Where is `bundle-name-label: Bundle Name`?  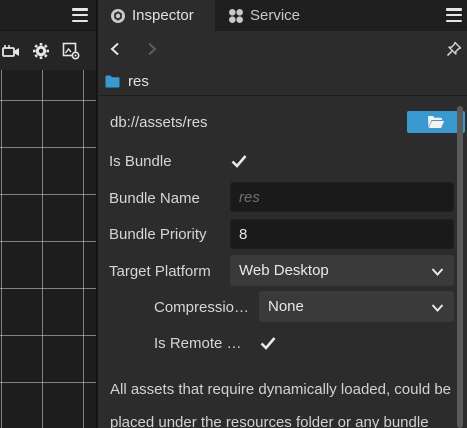
bundle-name-label: Bundle Name is located at coordinates (154, 198).